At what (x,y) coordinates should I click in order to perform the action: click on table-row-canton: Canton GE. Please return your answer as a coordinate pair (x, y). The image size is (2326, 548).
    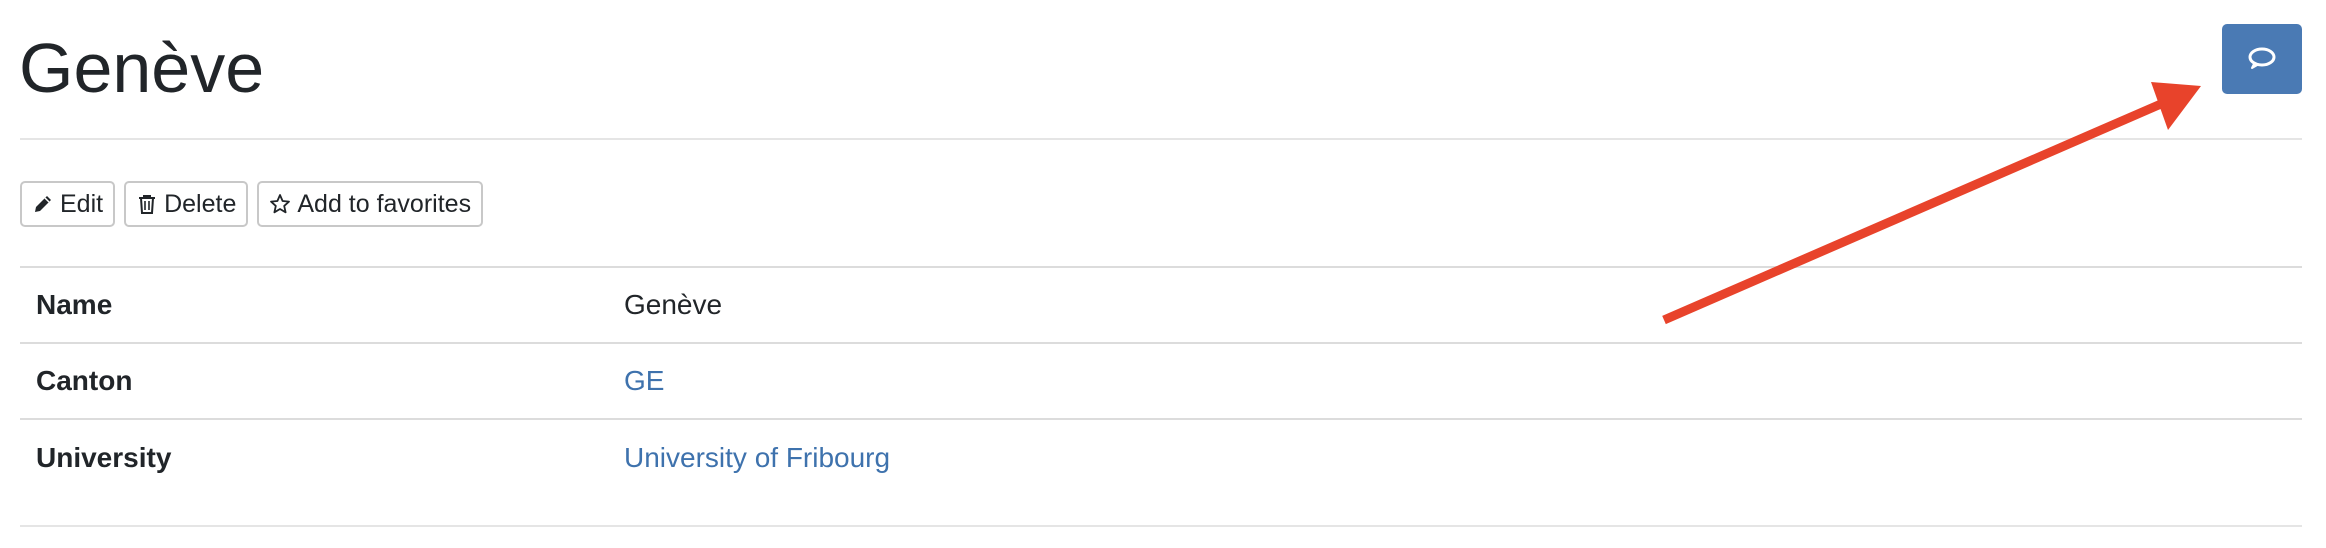
    Looking at the image, I should click on (1161, 381).